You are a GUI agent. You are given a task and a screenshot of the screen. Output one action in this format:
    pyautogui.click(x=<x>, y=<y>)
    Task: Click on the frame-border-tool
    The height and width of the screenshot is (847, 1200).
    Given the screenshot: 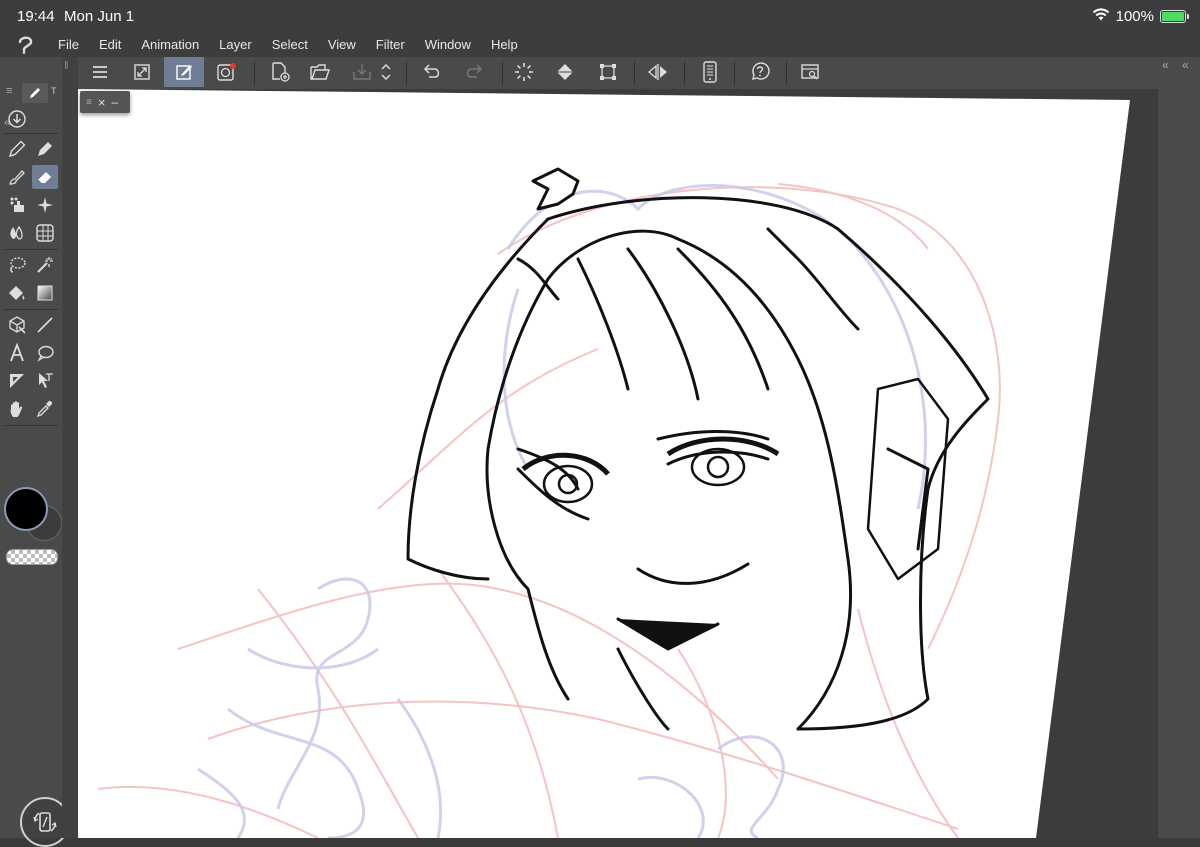 What is the action you would take?
    pyautogui.click(x=45, y=233)
    